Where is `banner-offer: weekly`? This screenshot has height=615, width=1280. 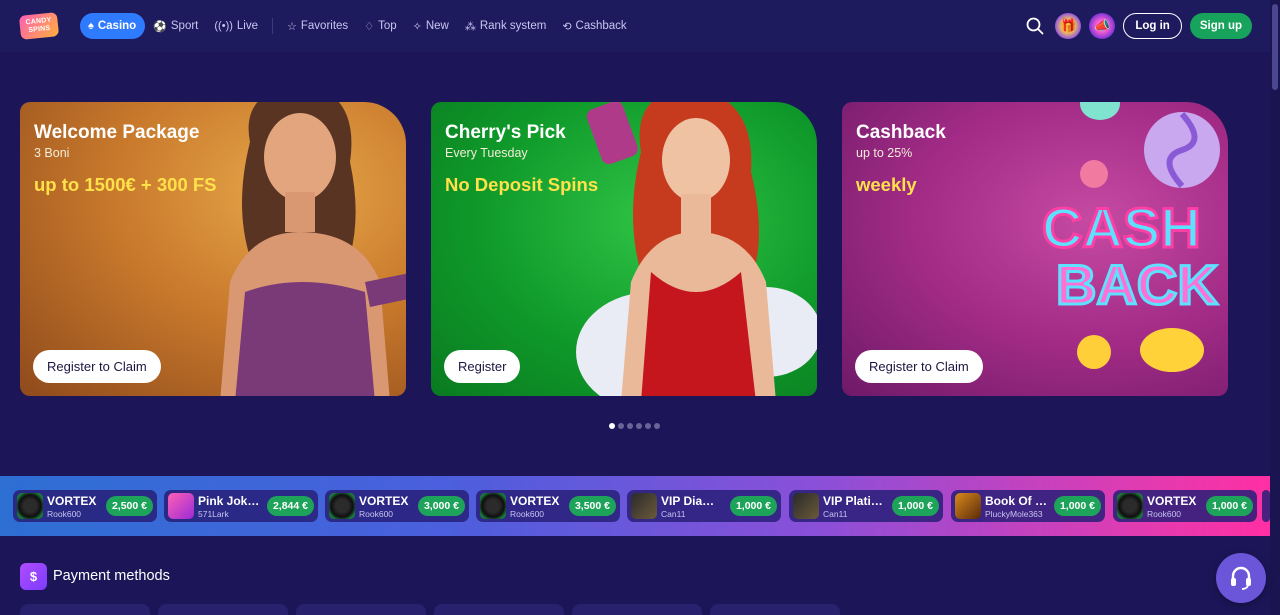
banner-offer: weekly is located at coordinates (886, 184).